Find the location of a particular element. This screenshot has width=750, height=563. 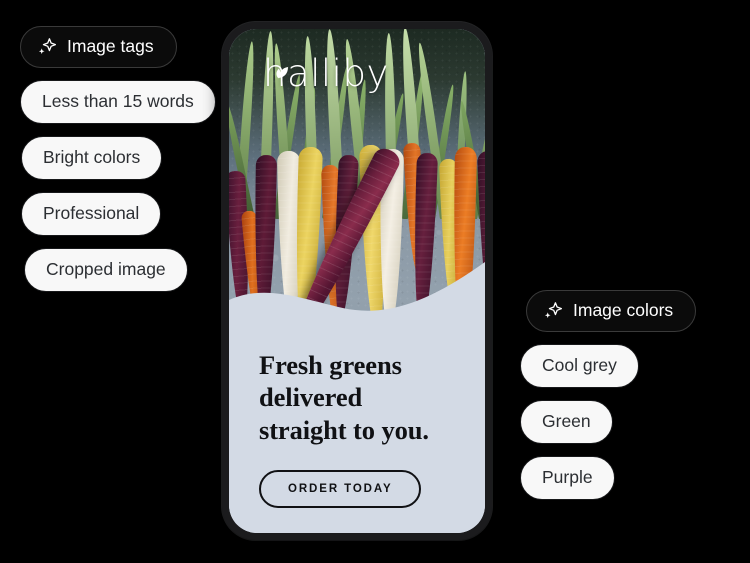

image-colors-header-label: Image colors is located at coordinates (623, 310).